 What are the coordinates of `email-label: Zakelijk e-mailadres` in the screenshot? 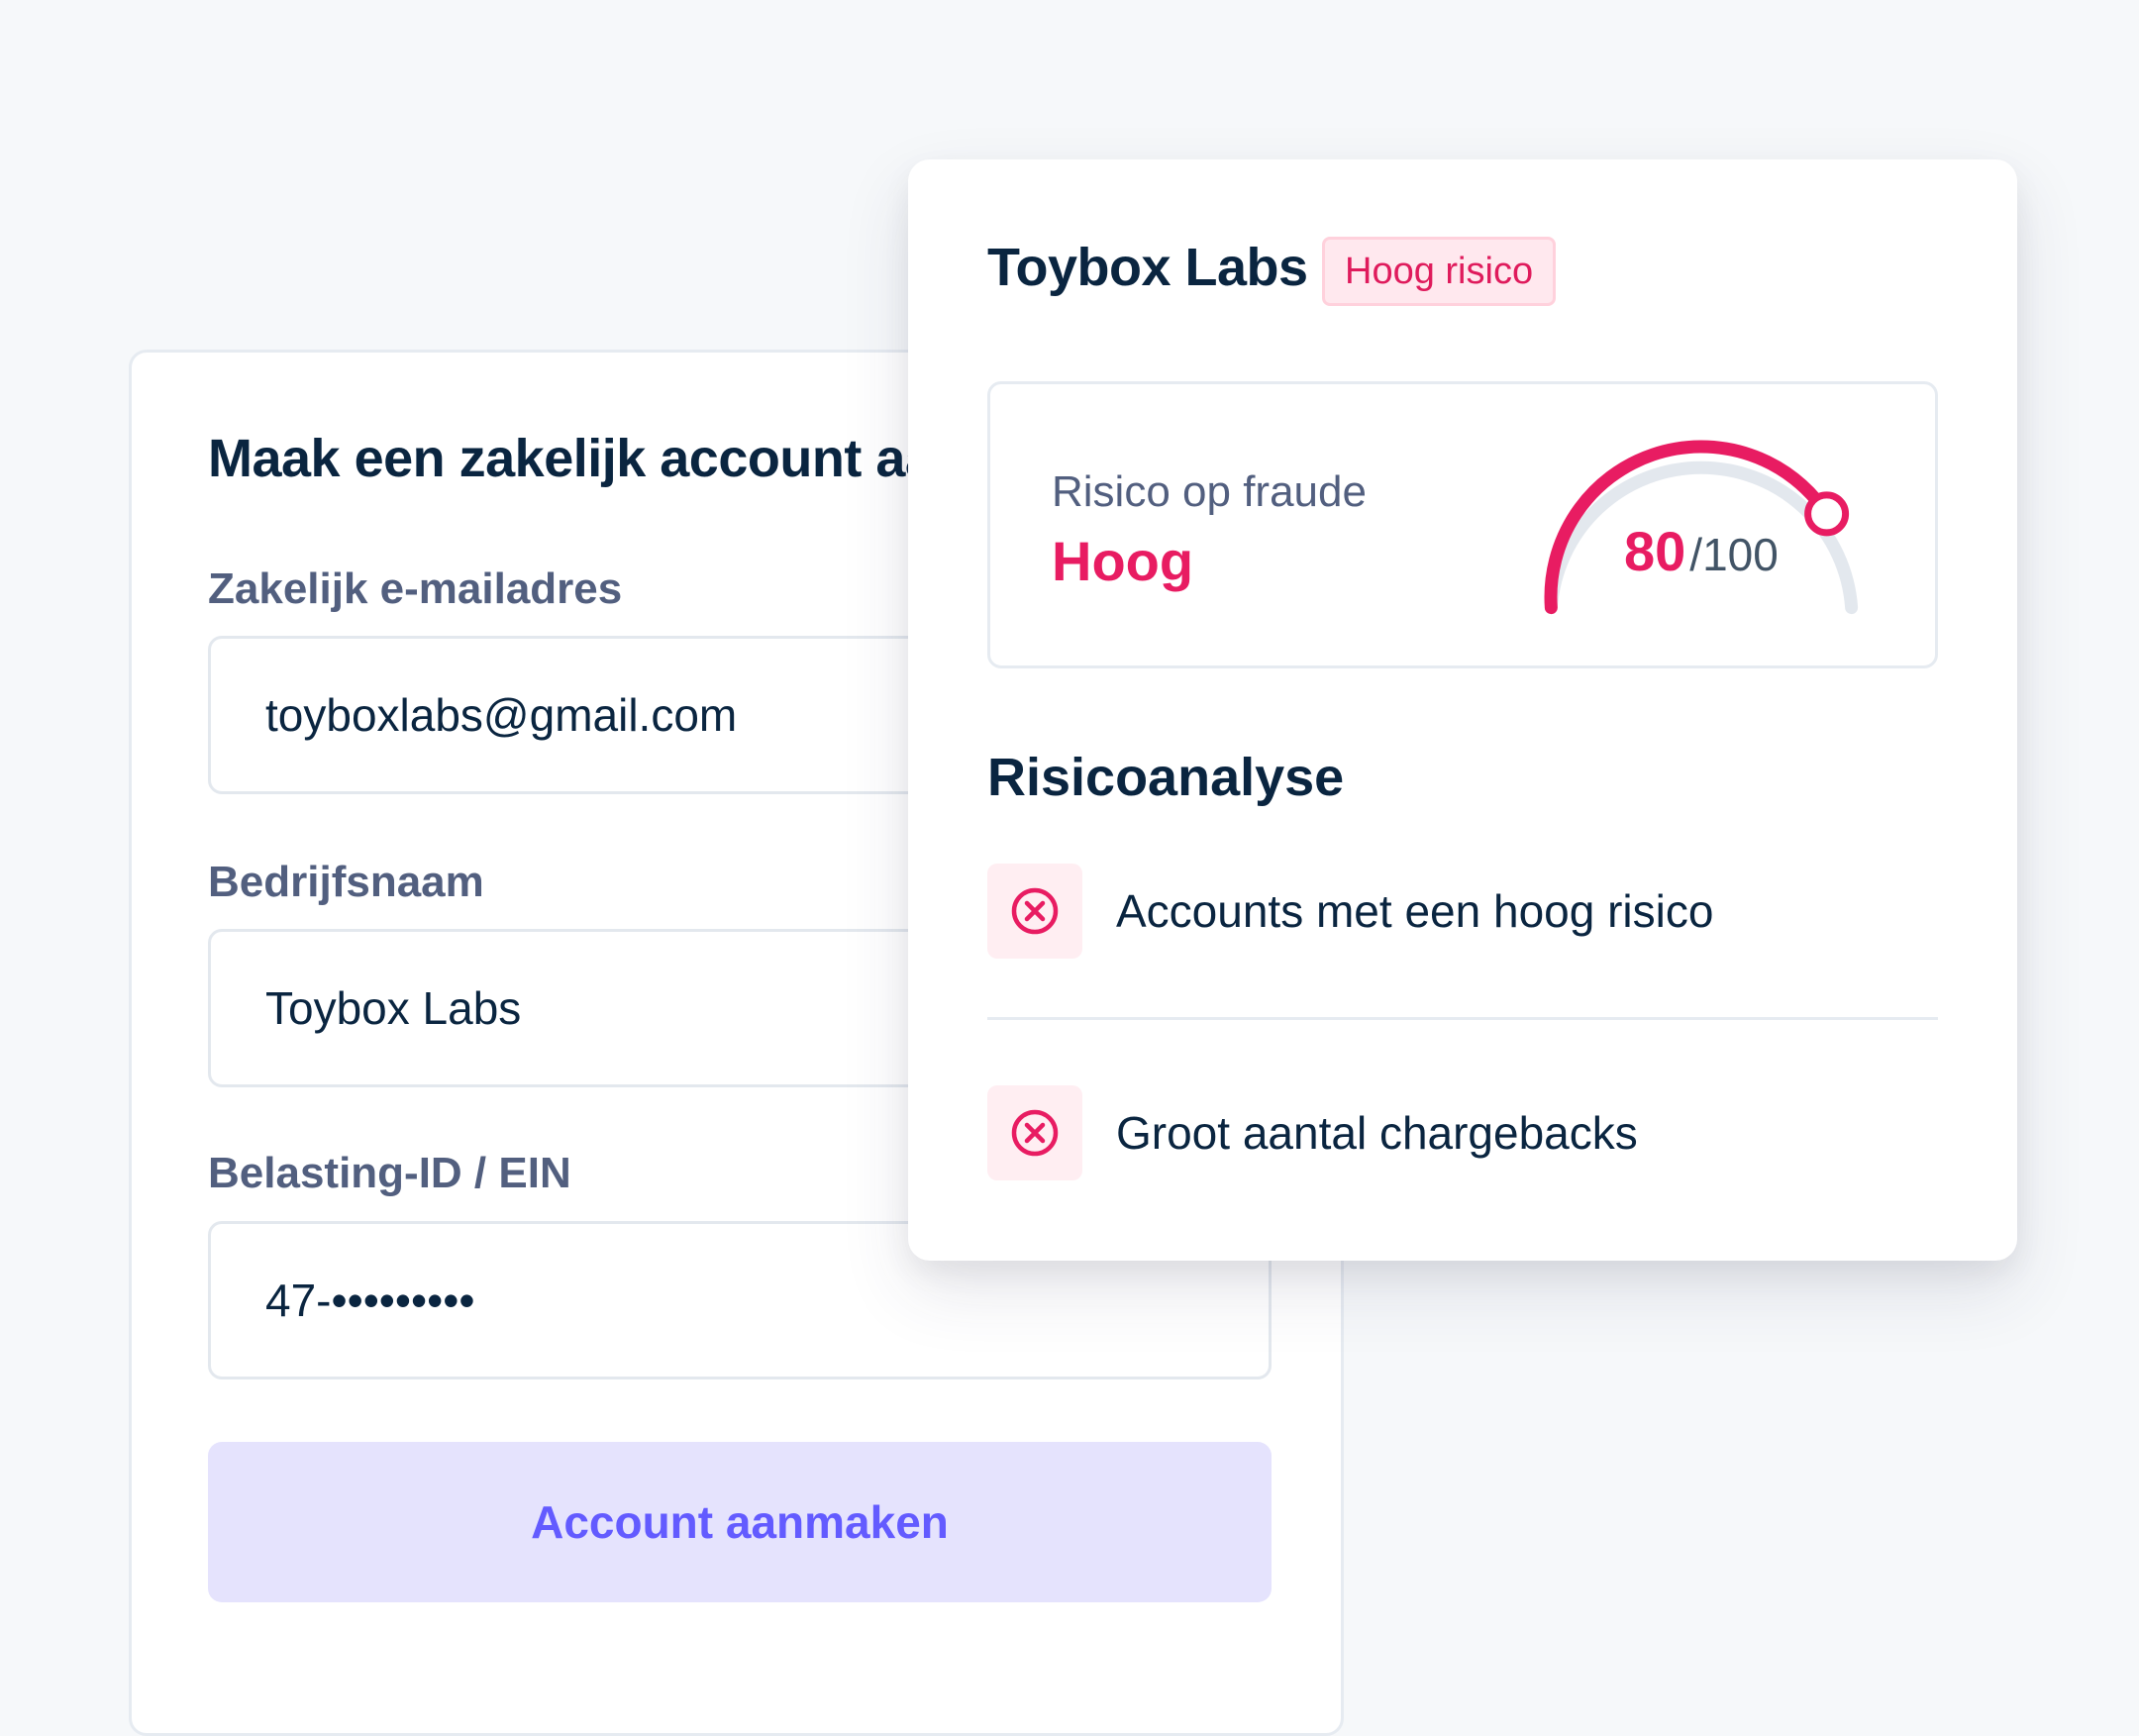 It's located at (415, 588).